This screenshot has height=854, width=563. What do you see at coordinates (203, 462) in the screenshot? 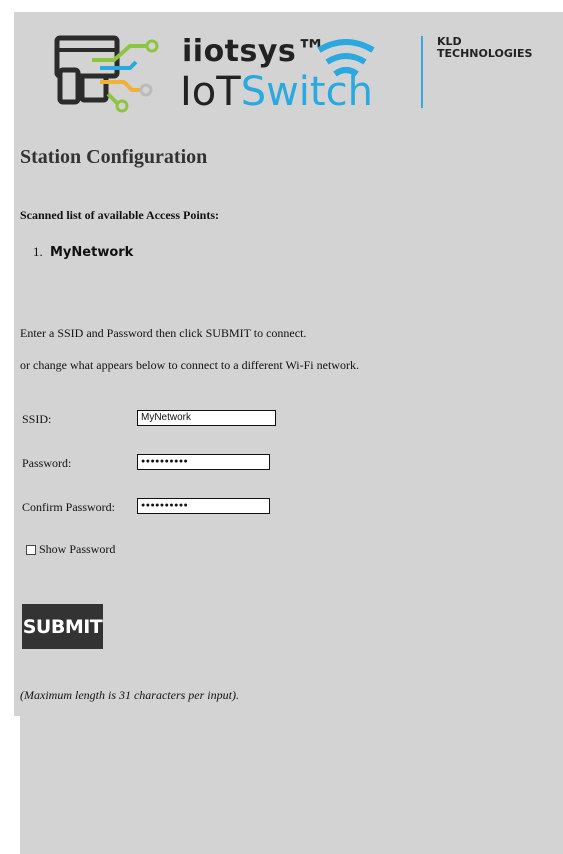
I see `password-input: ●●●●●●●●●●` at bounding box center [203, 462].